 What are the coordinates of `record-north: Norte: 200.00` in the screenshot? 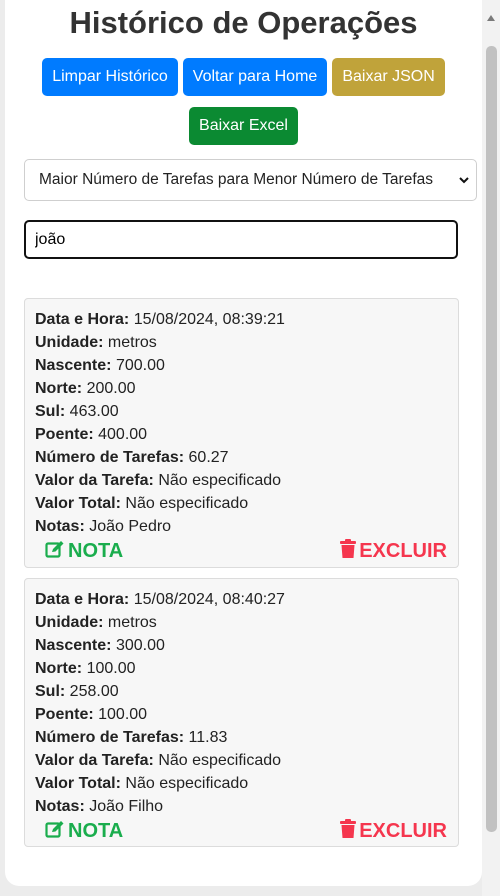 It's located at (85, 388).